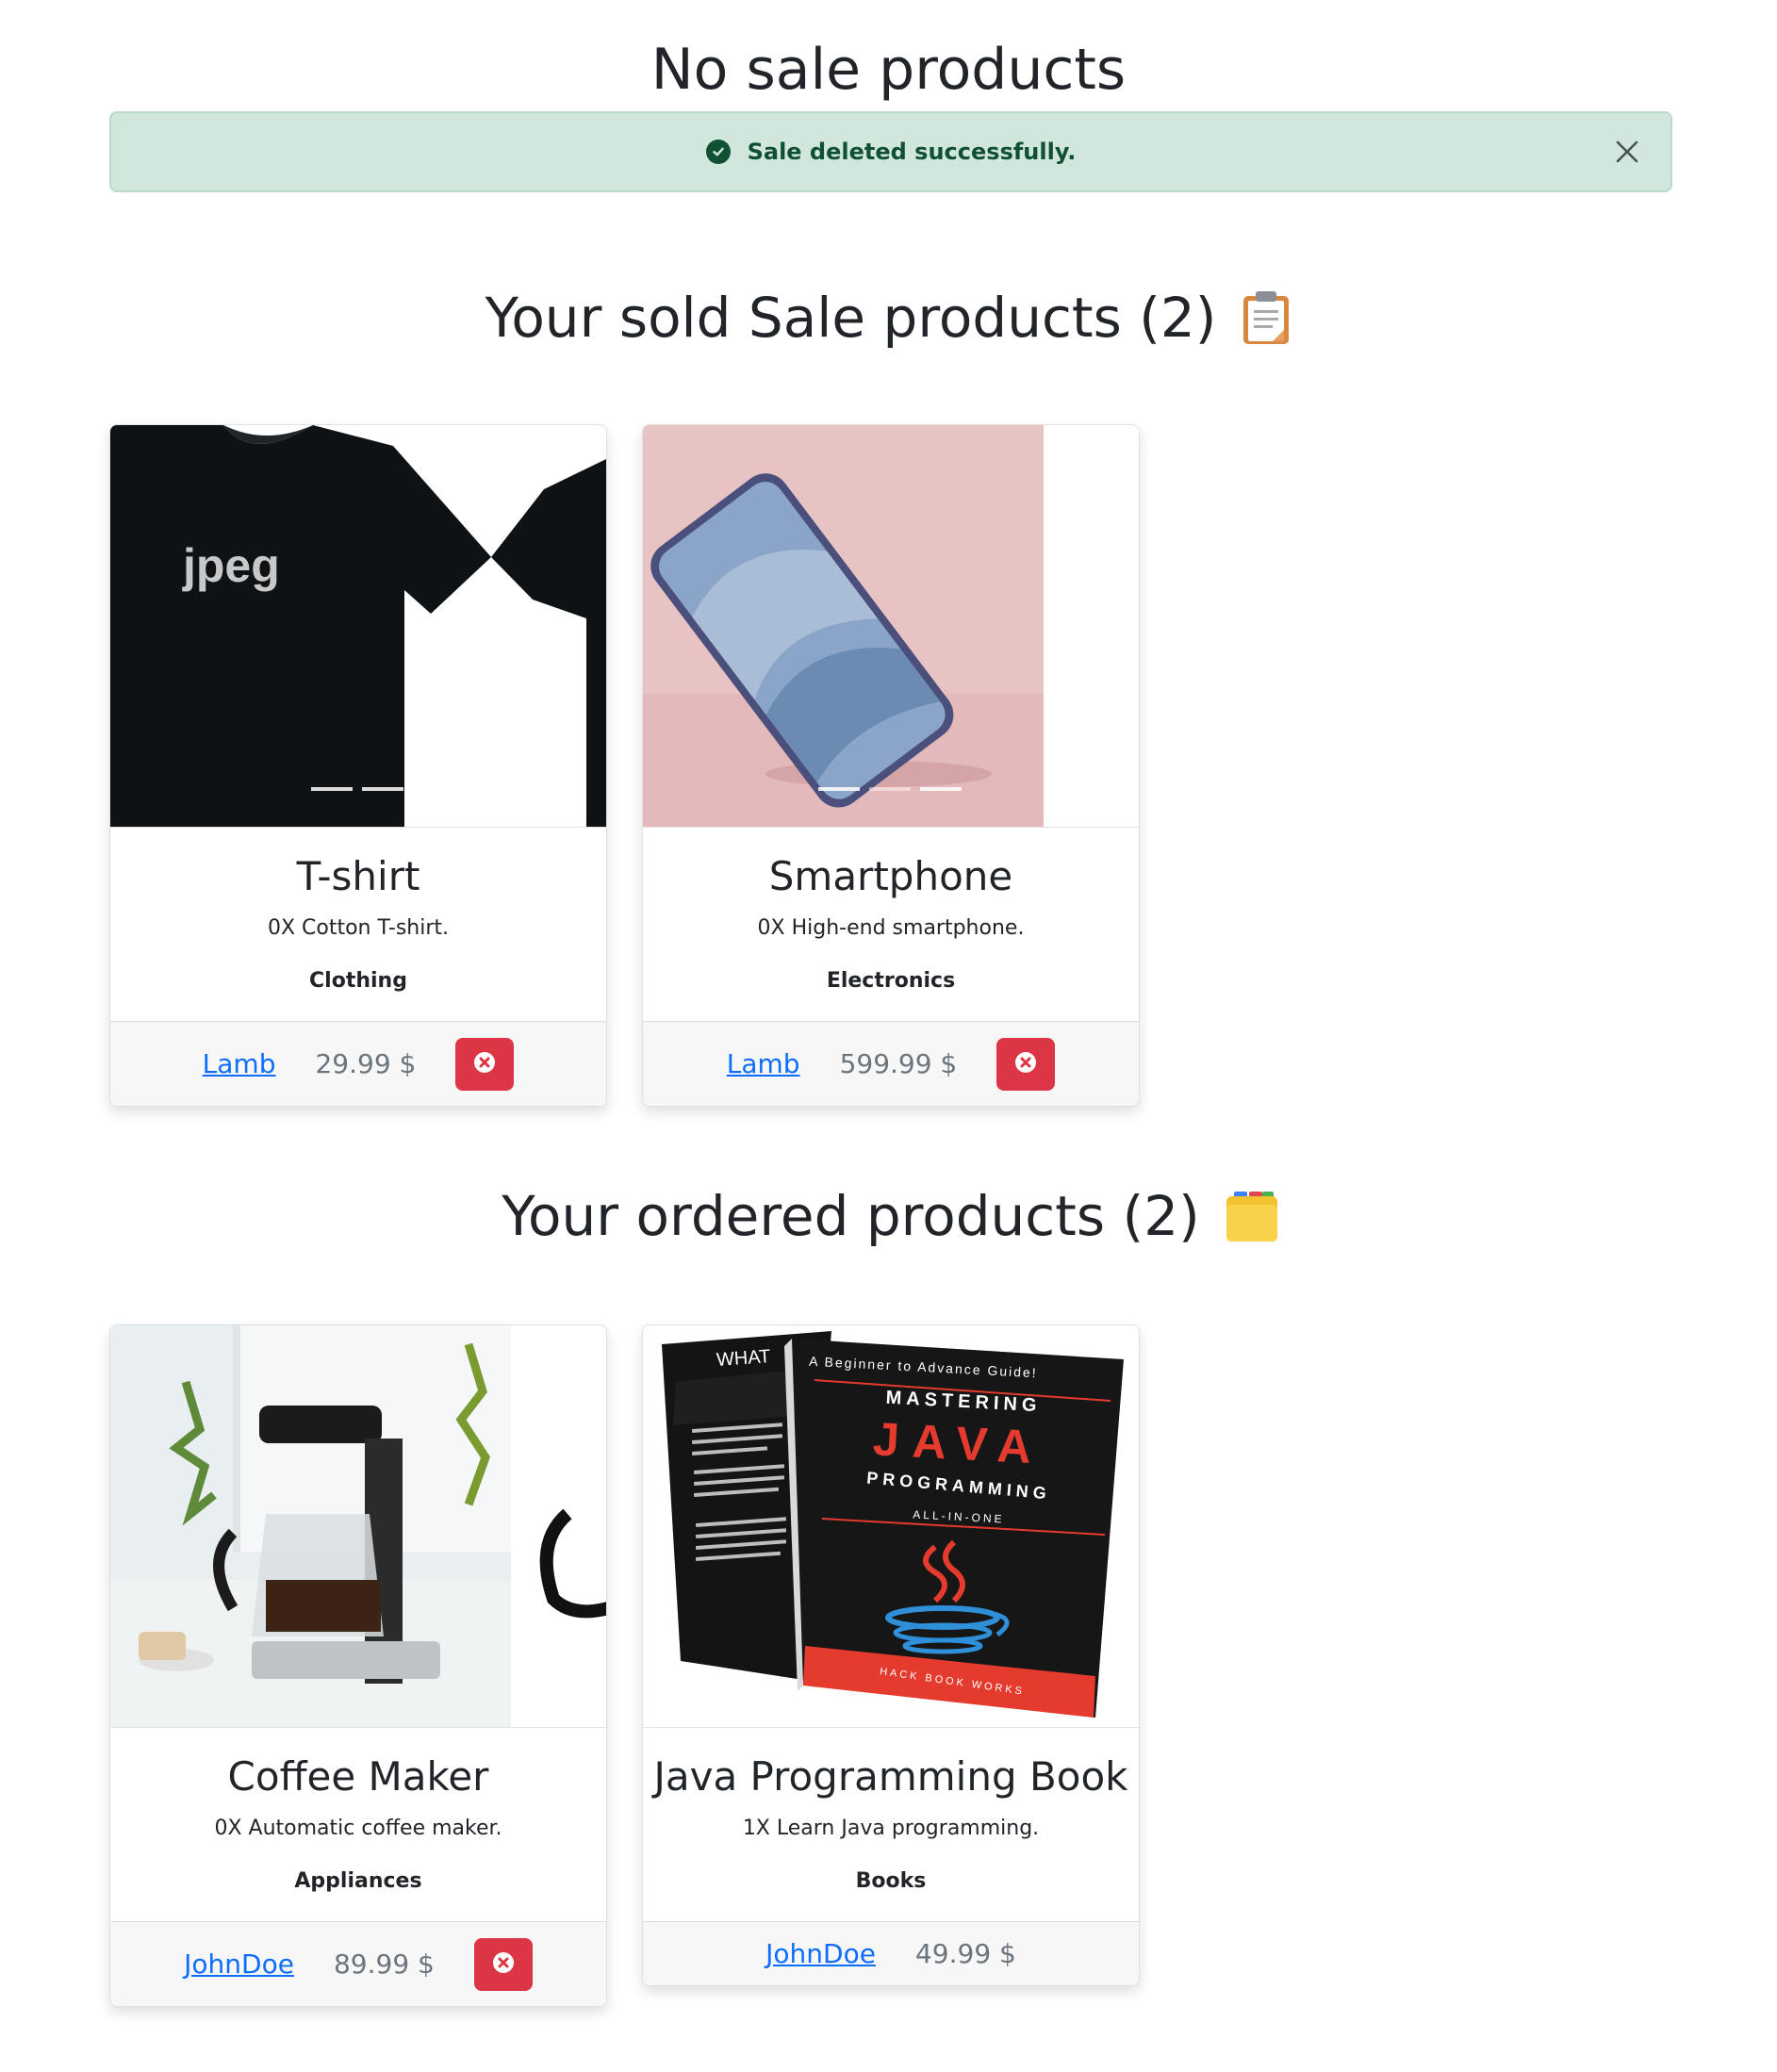 The image size is (1777, 2072). What do you see at coordinates (891, 1828) in the screenshot?
I see `product-description: 1X Learn Java programming.` at bounding box center [891, 1828].